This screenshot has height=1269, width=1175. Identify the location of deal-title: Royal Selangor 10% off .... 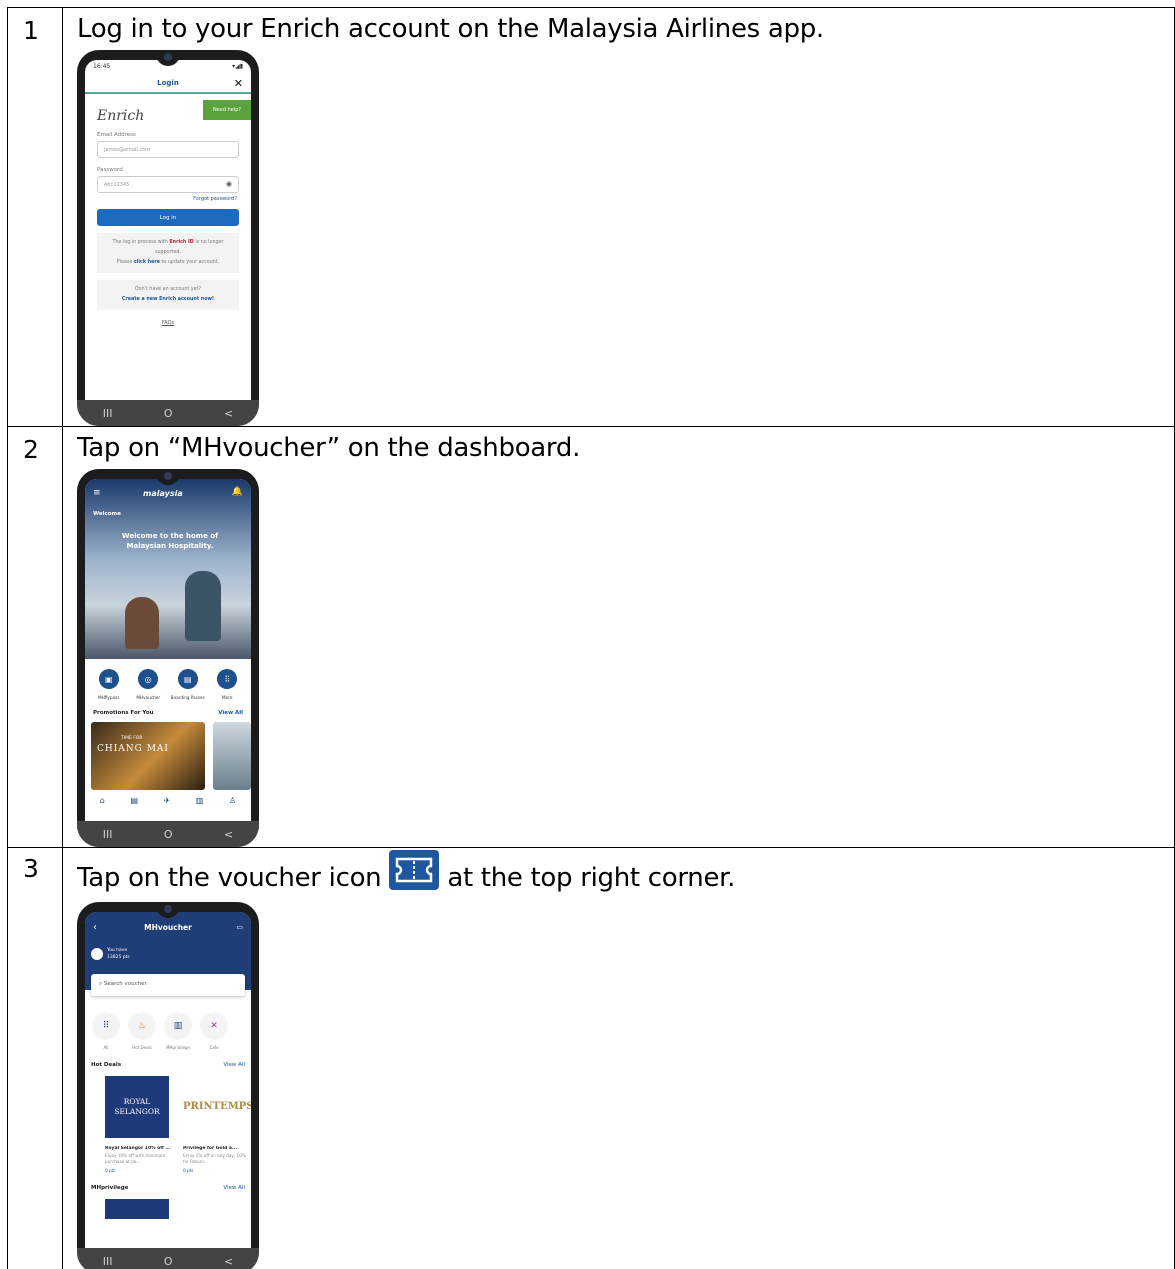
(138, 1148).